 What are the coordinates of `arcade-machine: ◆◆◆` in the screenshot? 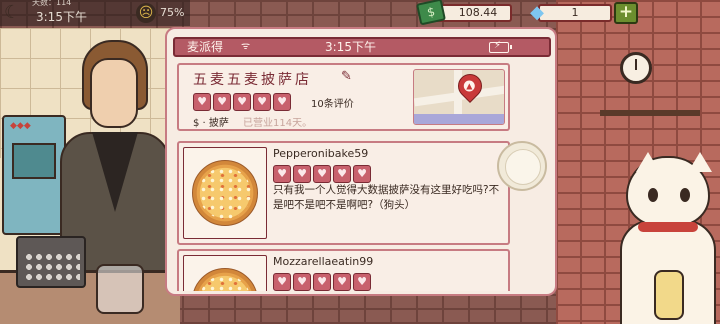 It's located at (34, 175).